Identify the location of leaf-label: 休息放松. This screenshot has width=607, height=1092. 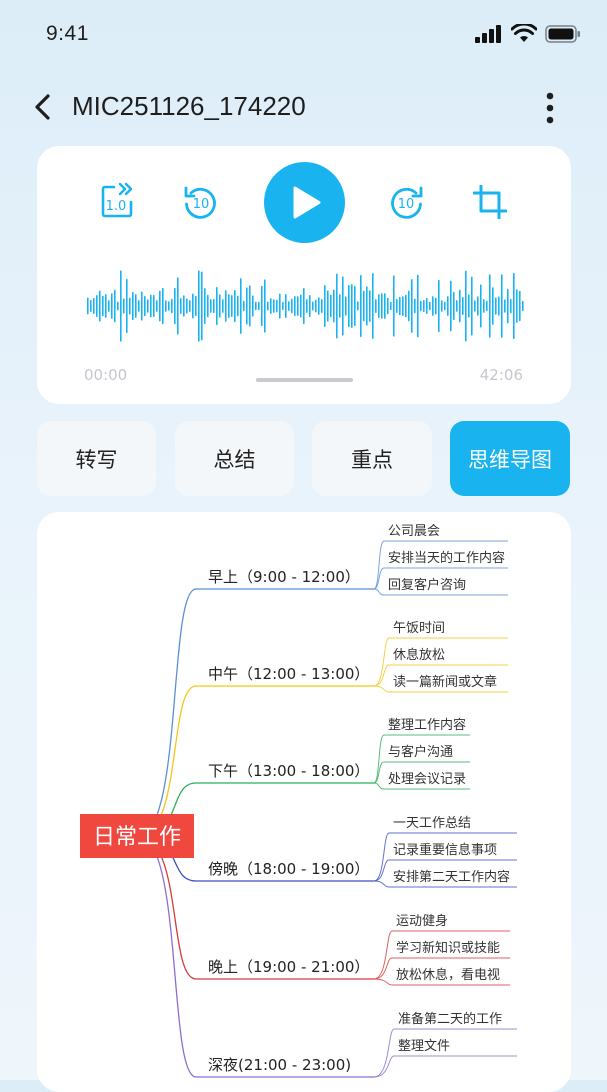
(419, 655).